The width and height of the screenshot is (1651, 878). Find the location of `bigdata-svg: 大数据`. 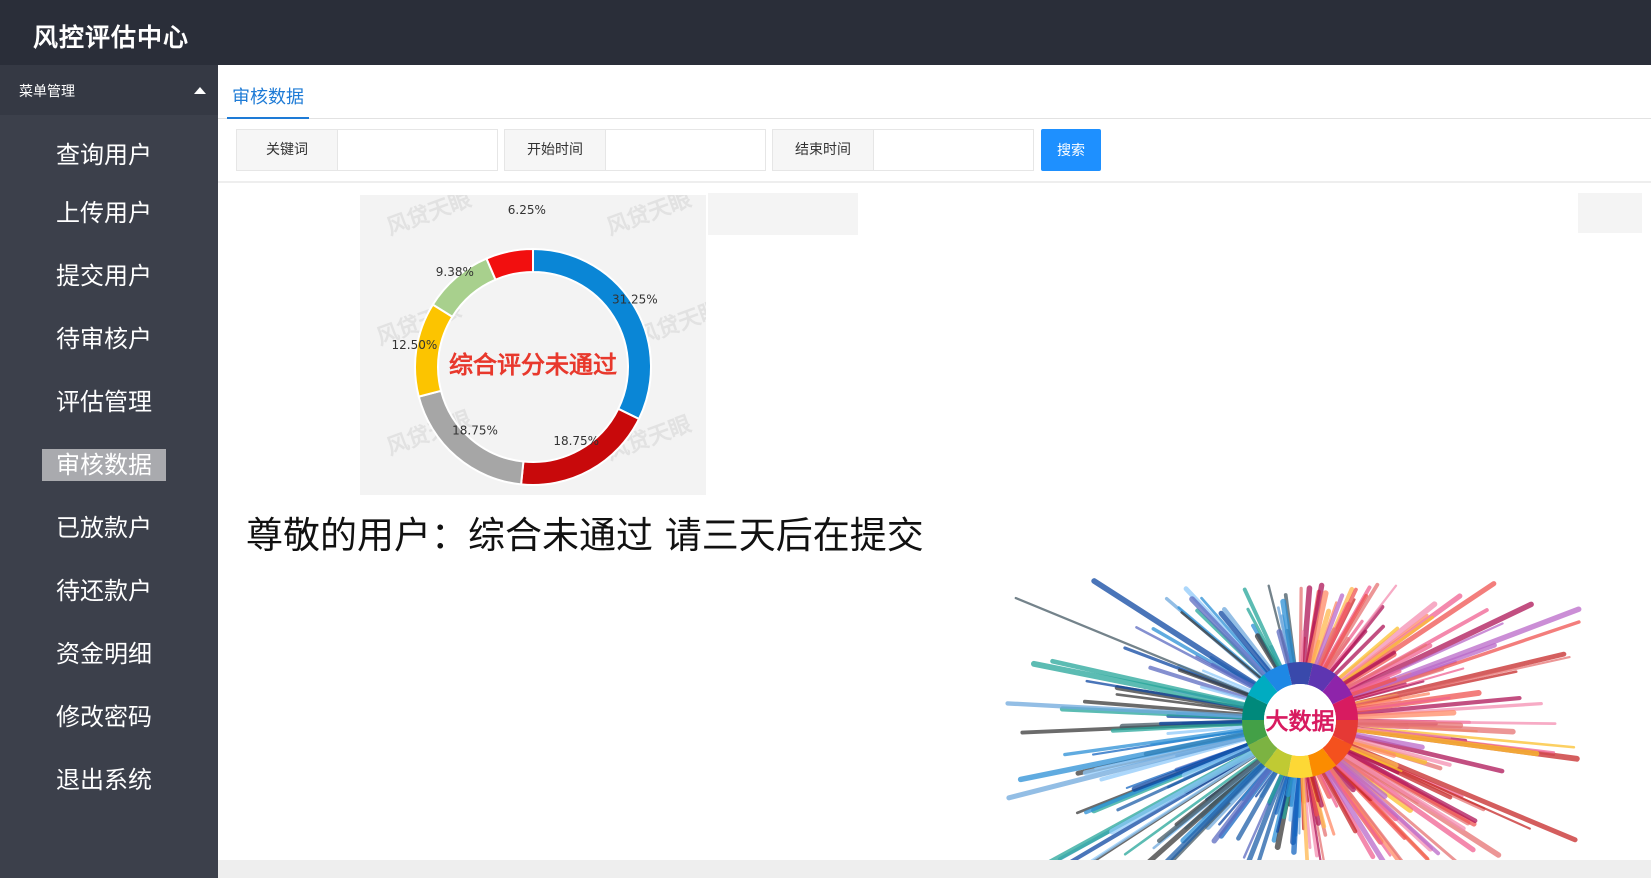

bigdata-svg: 大数据 is located at coordinates (1293, 725).